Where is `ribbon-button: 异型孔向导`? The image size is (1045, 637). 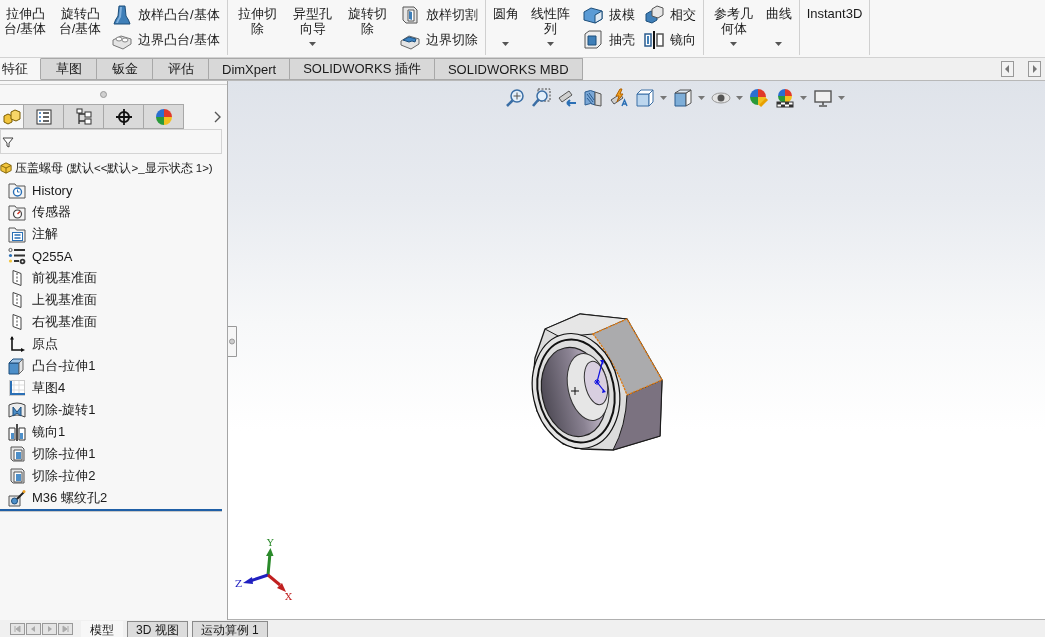 ribbon-button: 异型孔向导 is located at coordinates (312, 27).